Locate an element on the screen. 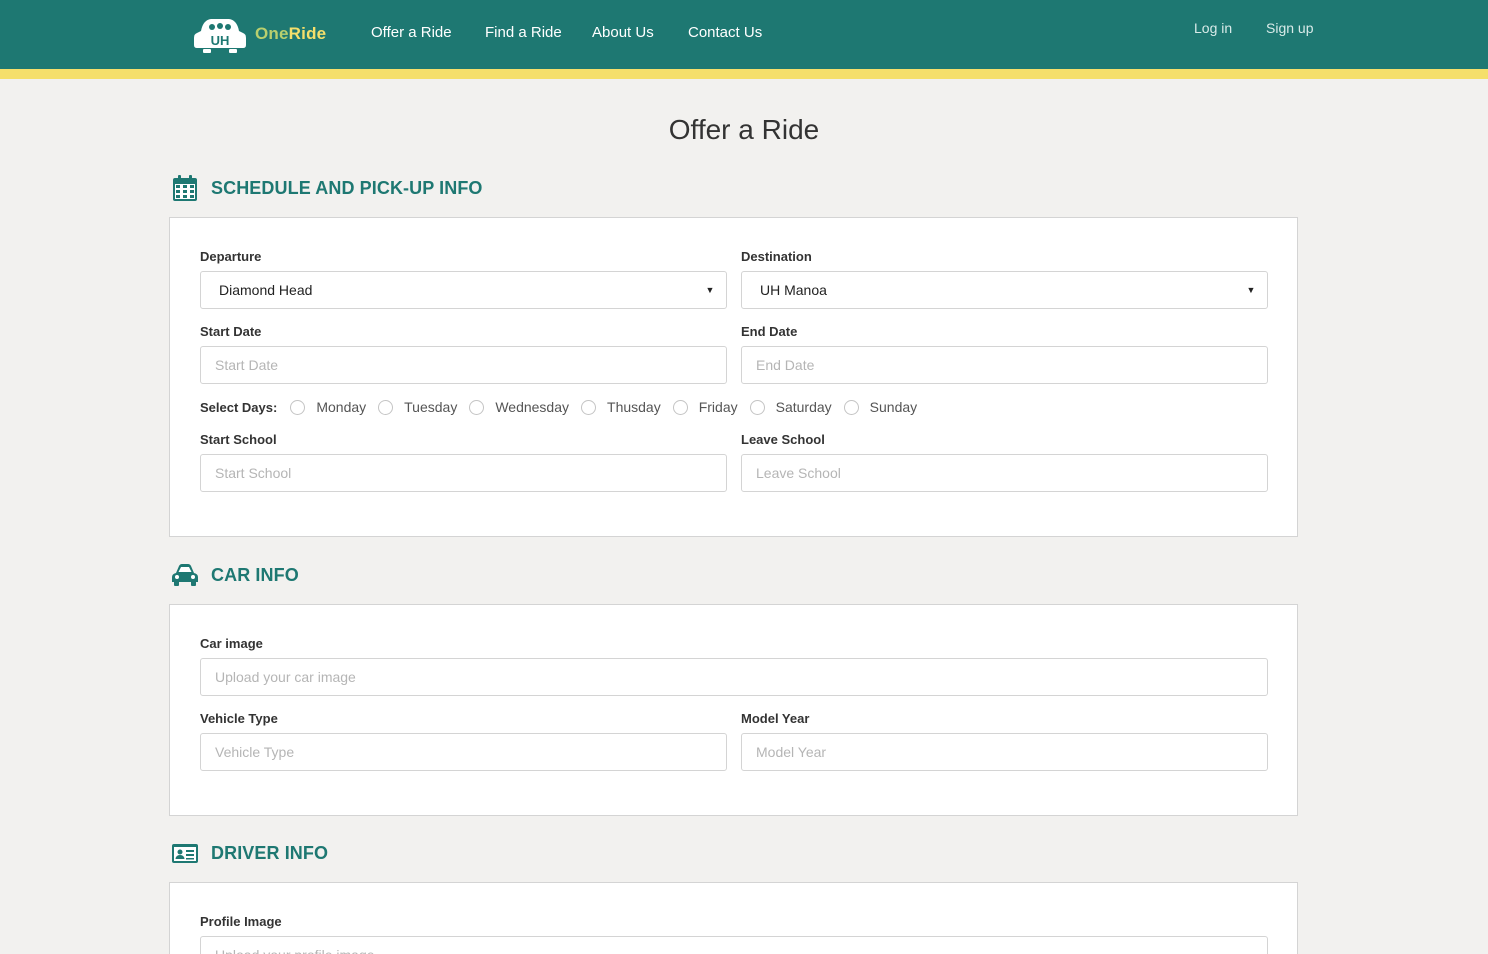 The image size is (1488, 954). schedule-section-title: SCHEDULE AND PICK-UP INFO is located at coordinates (347, 187).